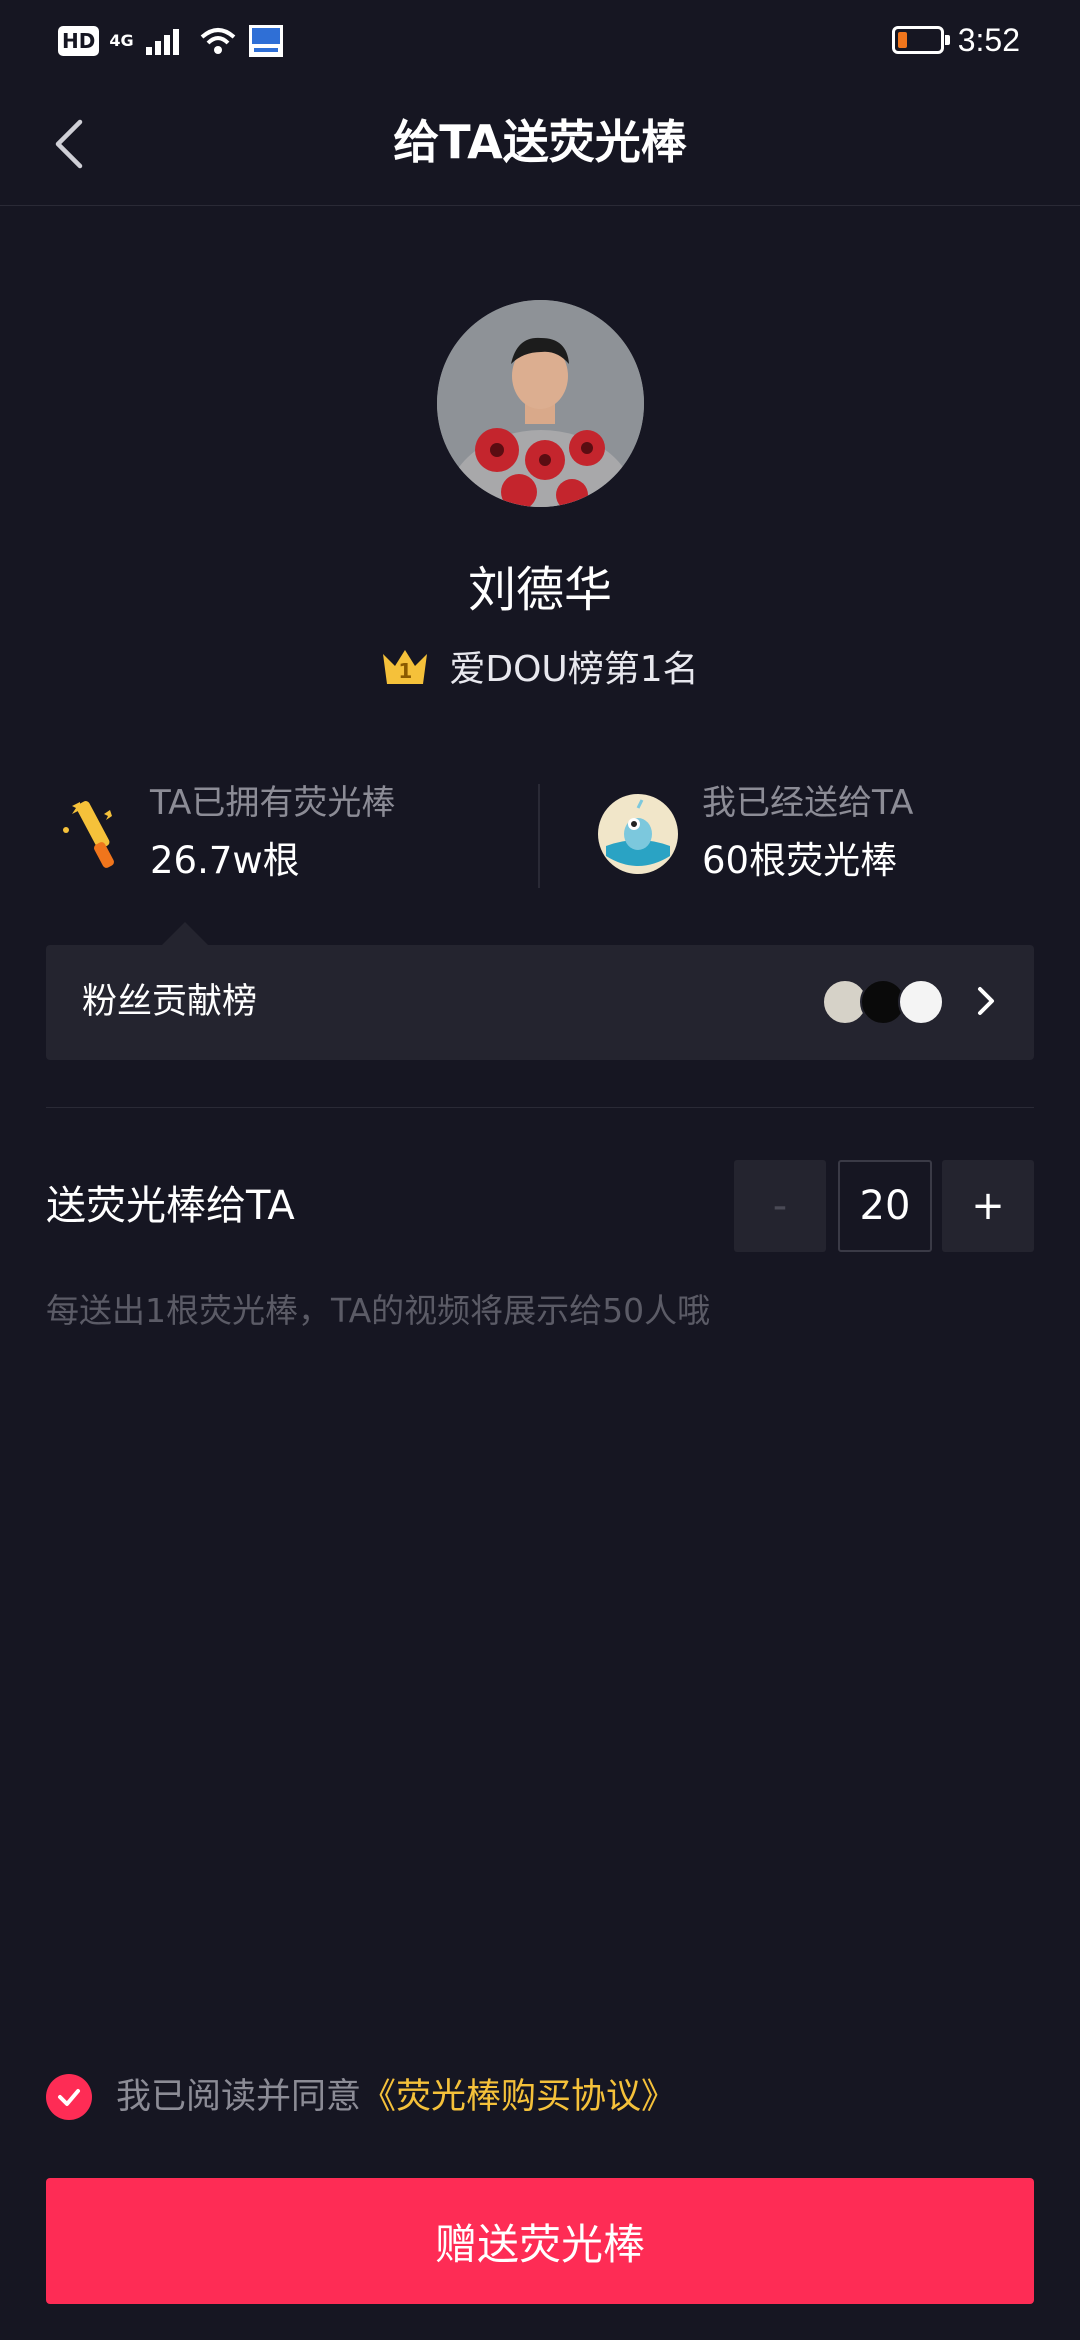 This screenshot has height=2340, width=1080. Describe the element at coordinates (170, 1002) in the screenshot. I see `fans-board-label: 粉丝贡献榜` at that location.